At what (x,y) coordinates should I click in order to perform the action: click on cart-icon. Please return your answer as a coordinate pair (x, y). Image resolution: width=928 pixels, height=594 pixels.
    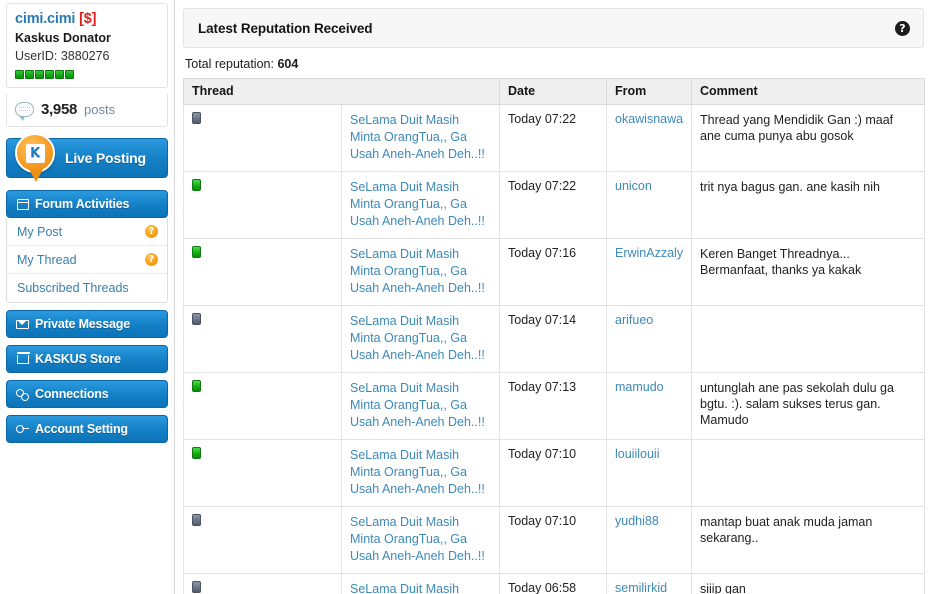
    Looking at the image, I should click on (23, 358).